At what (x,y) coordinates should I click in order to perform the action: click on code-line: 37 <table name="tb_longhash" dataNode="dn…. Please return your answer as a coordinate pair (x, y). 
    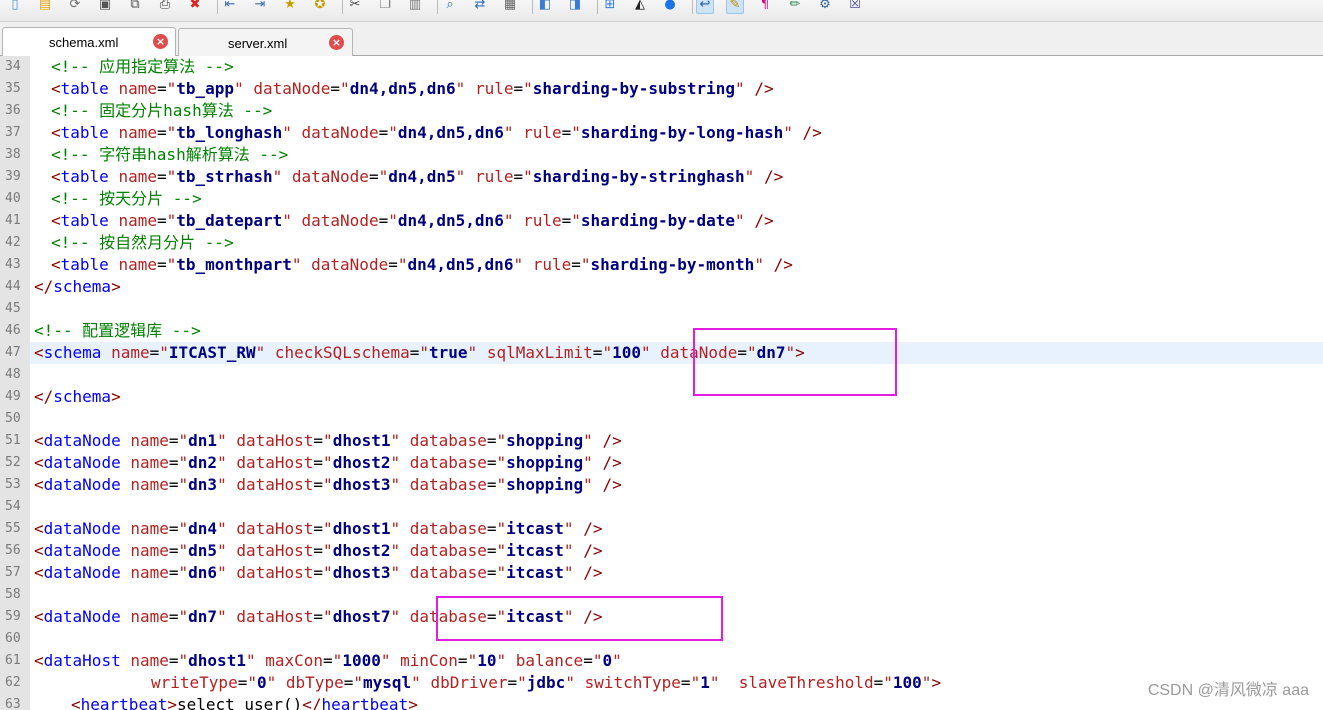
    Looking at the image, I should click on (661, 133).